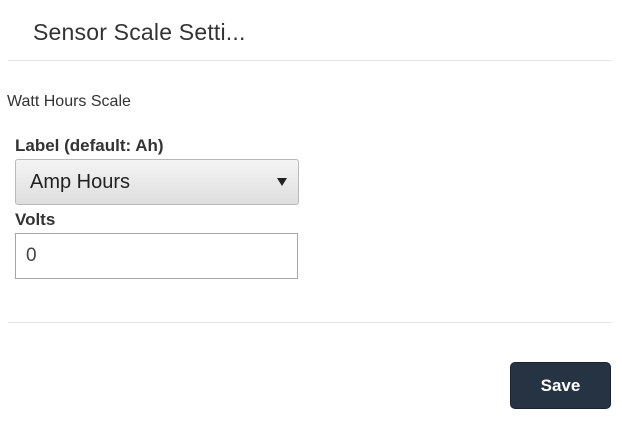 Image resolution: width=622 pixels, height=432 pixels. I want to click on label-select-caption: Label (default: Ah), so click(89, 145).